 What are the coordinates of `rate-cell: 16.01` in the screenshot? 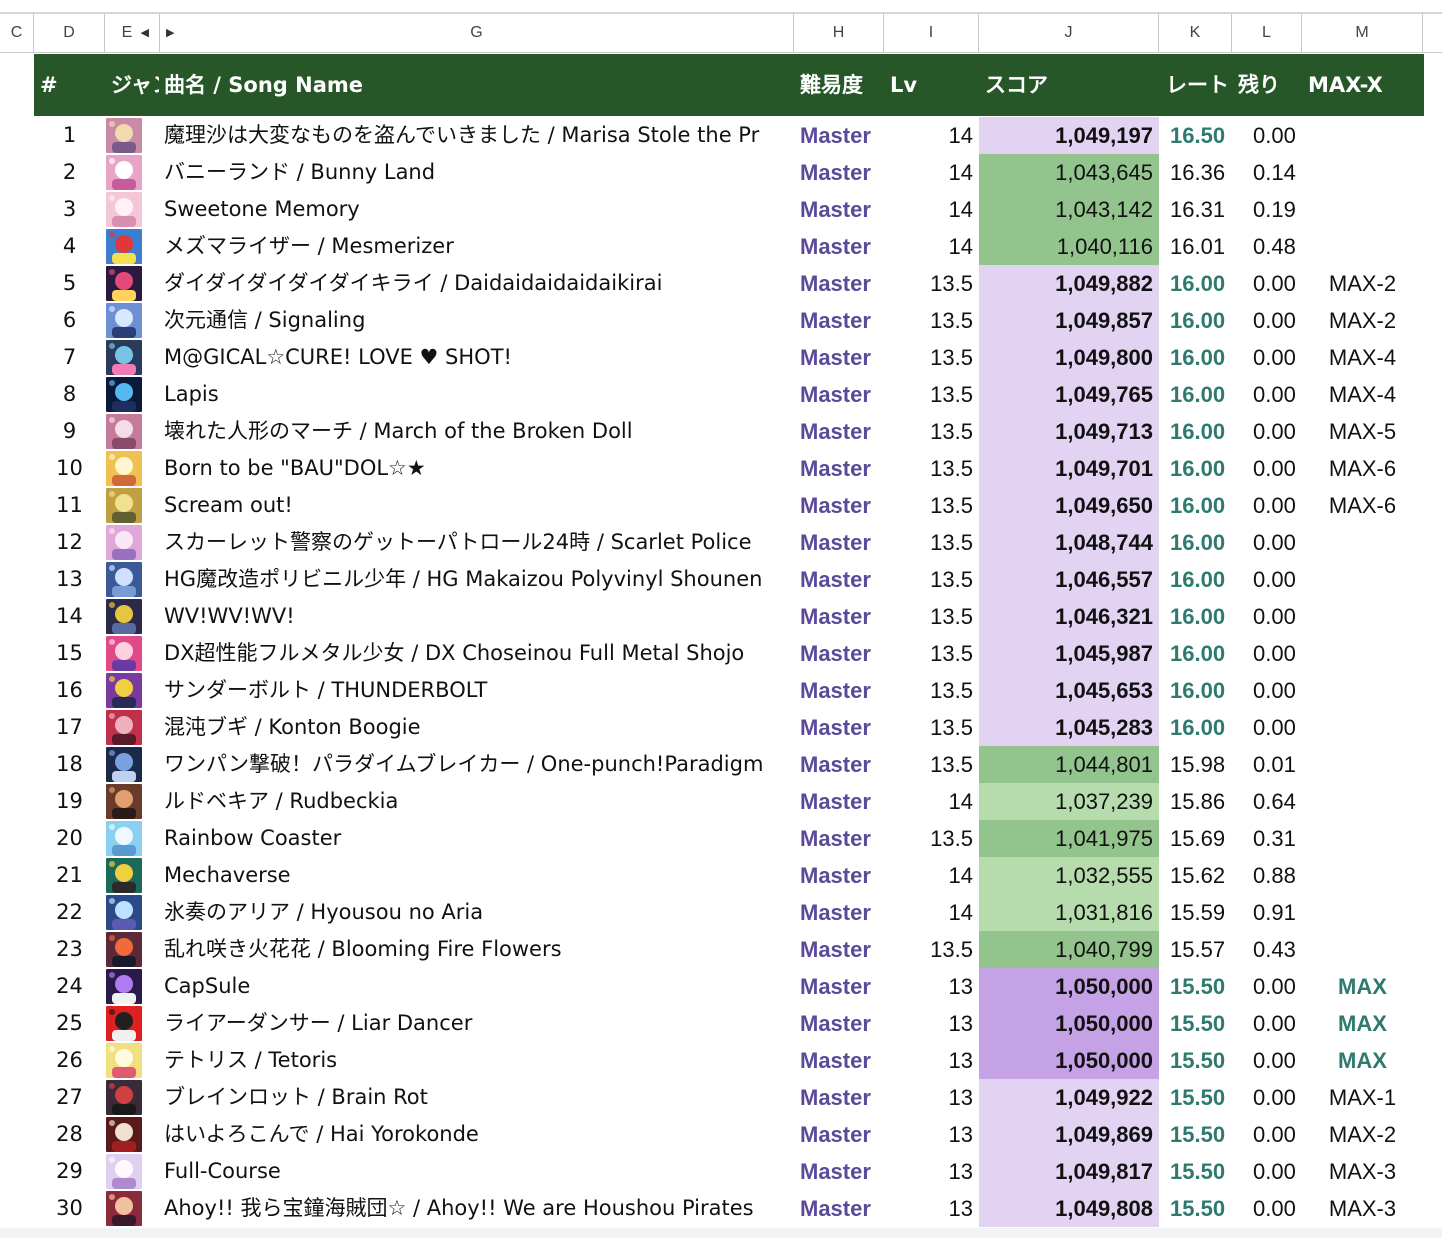 It's located at (1201, 246).